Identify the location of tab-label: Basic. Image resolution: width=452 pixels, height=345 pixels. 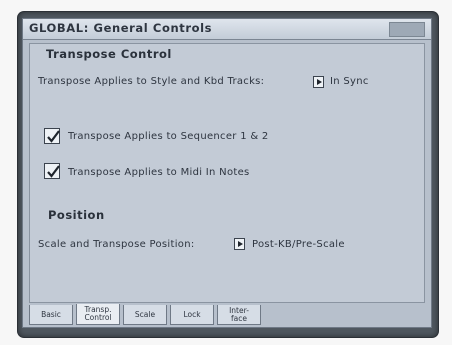
(51, 314).